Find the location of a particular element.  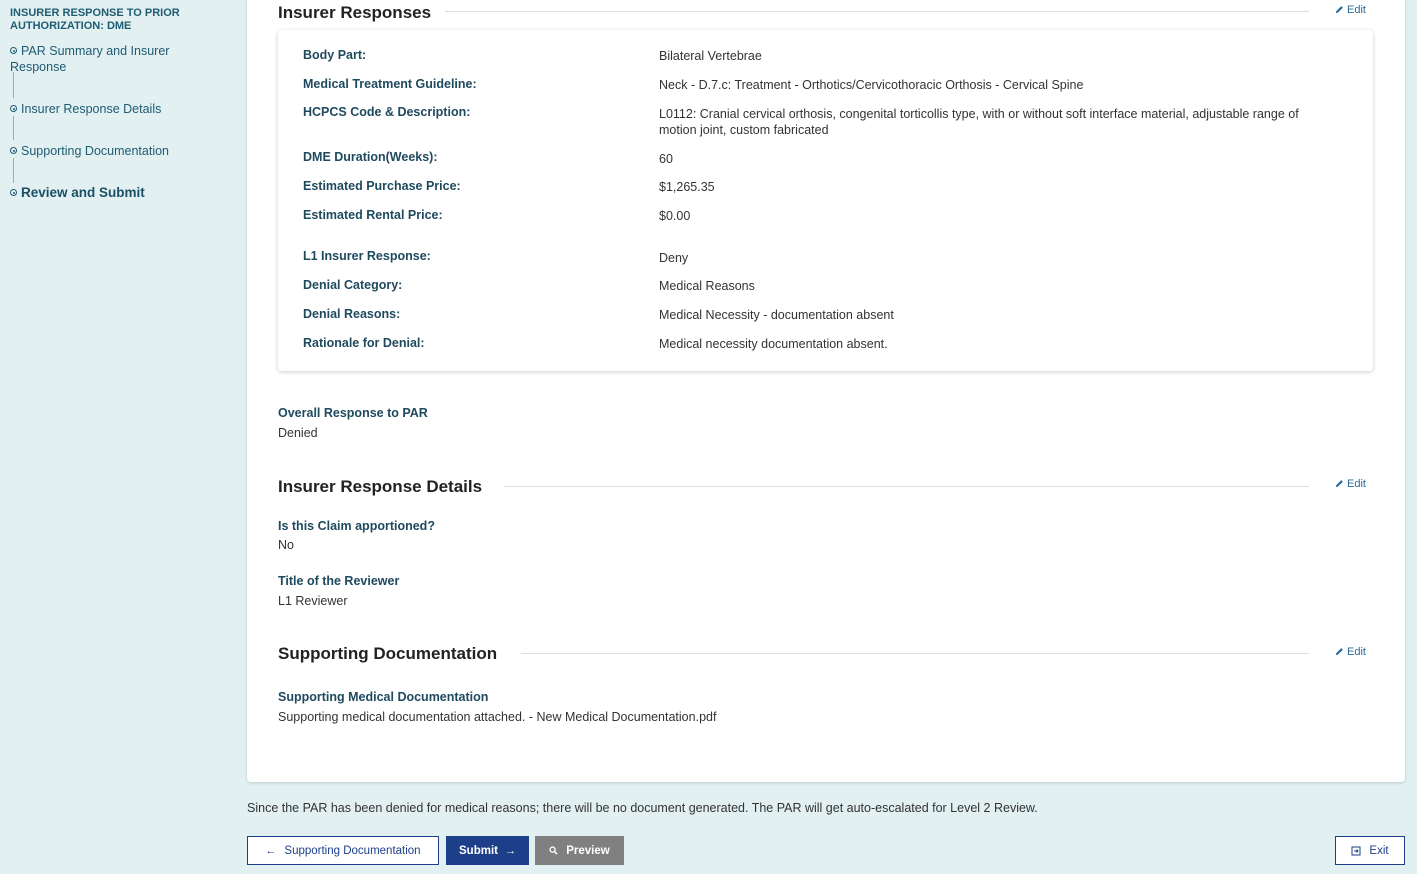

supporting-medical-doc-label: Supporting Medical Documentation is located at coordinates (383, 697).